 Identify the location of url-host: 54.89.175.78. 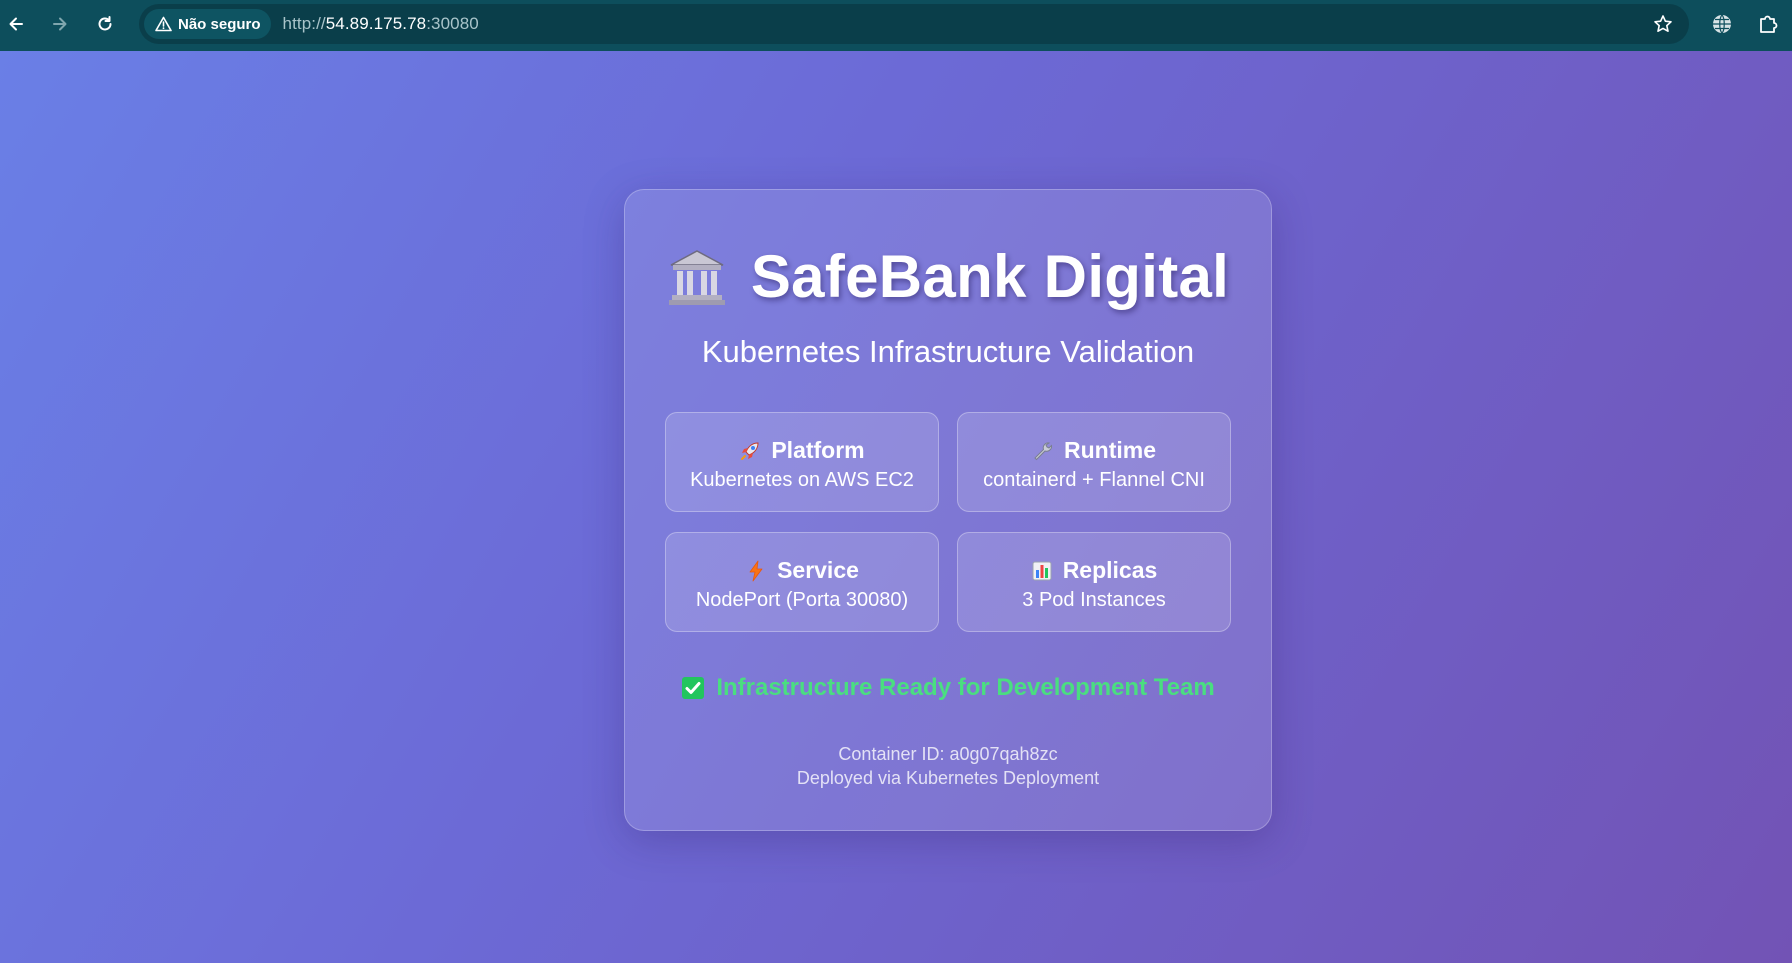
(376, 23).